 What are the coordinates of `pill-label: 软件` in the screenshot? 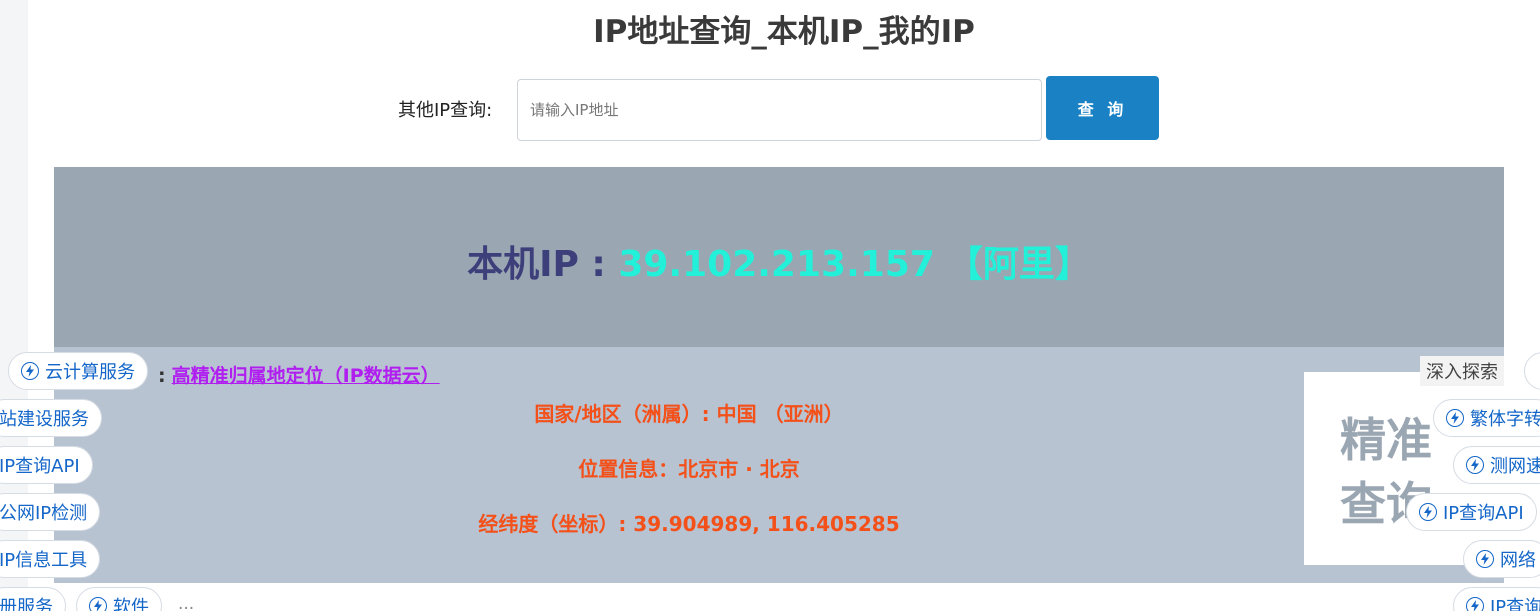 It's located at (131, 604).